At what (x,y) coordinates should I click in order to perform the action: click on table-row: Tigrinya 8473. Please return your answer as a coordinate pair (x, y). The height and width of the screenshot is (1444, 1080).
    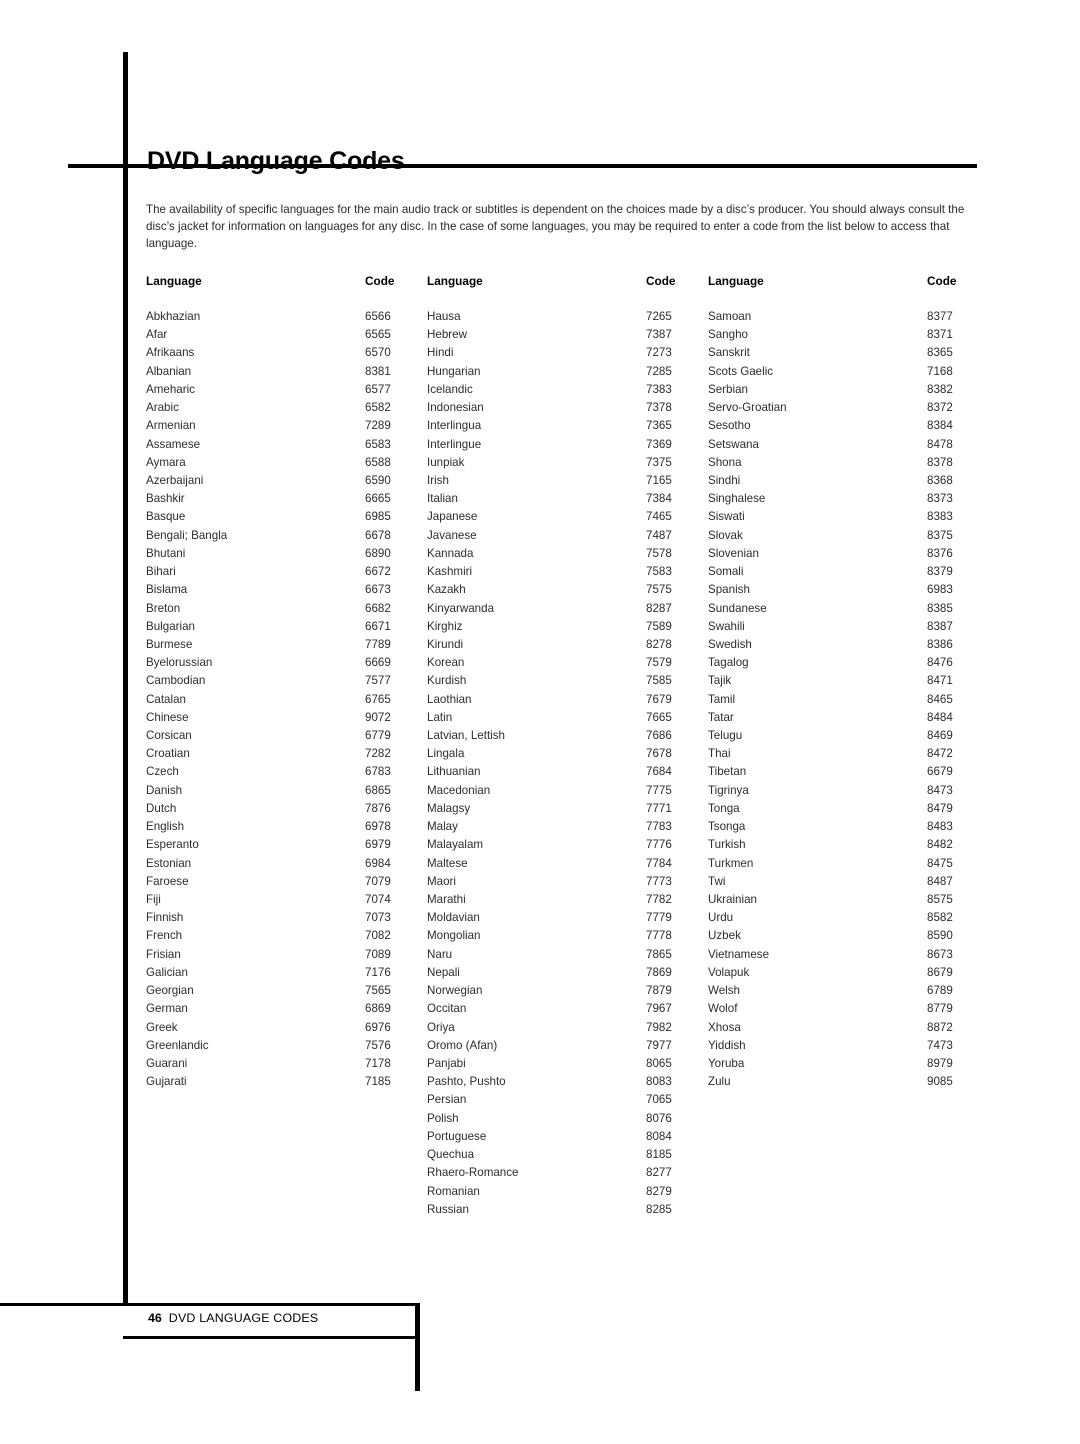
    Looking at the image, I should click on (848, 791).